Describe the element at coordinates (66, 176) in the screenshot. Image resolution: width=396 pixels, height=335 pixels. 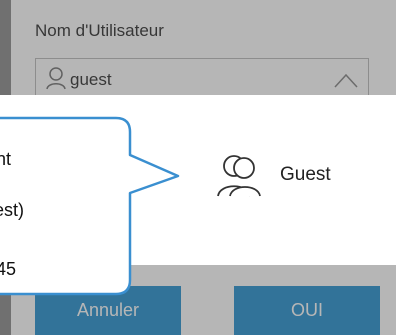
I see `person-icon` at that location.